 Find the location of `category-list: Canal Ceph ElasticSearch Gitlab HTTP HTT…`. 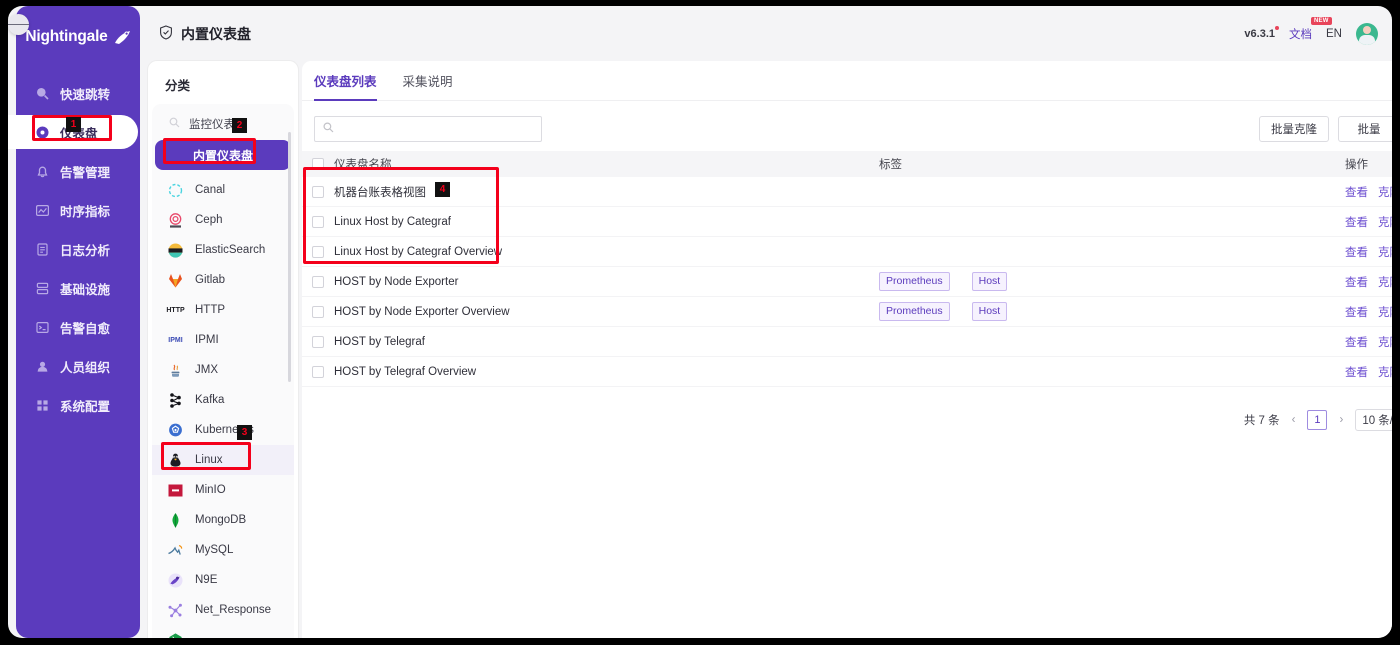

category-list: Canal Ceph ElasticSearch Gitlab HTTP HTT… is located at coordinates (223, 406).